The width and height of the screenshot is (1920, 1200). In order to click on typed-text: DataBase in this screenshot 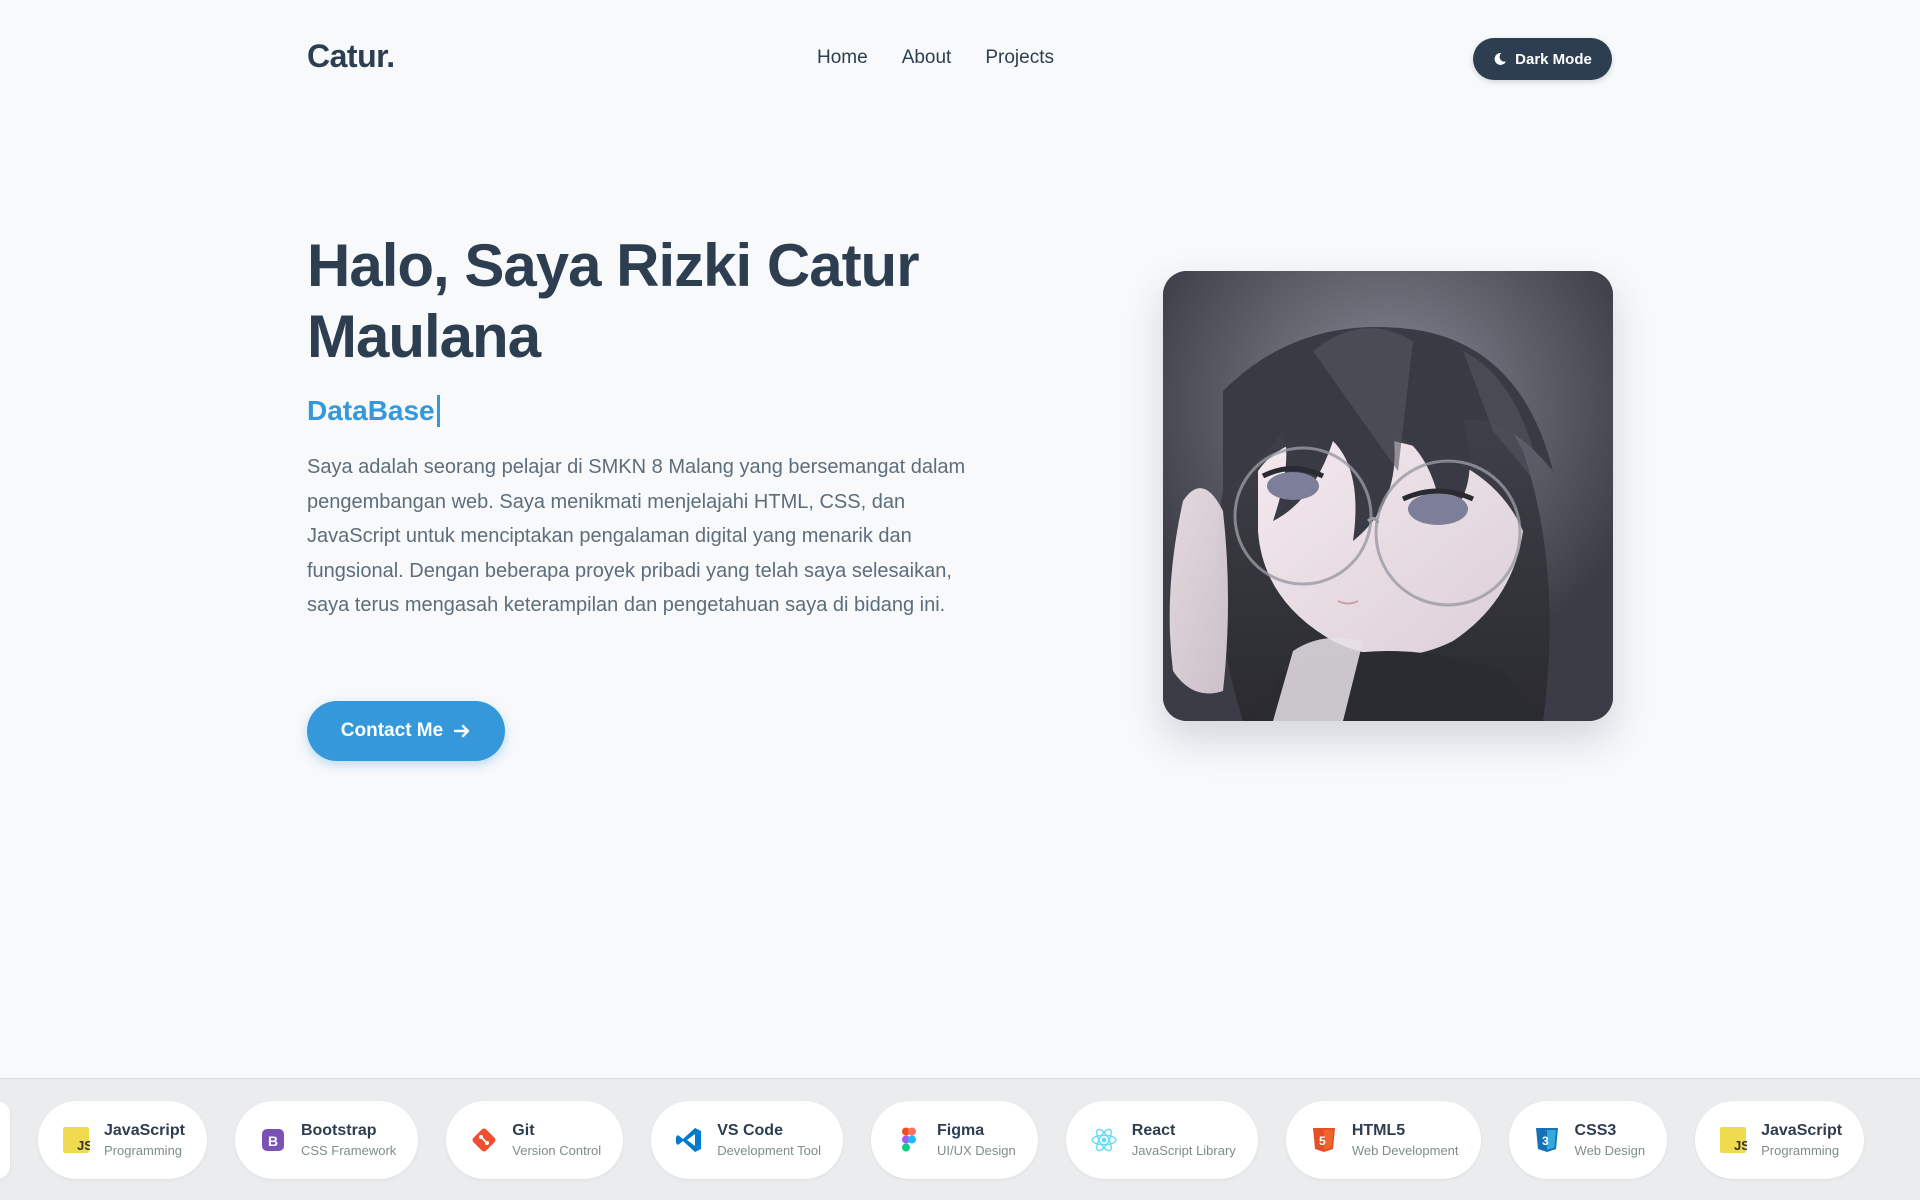, I will do `click(371, 410)`.